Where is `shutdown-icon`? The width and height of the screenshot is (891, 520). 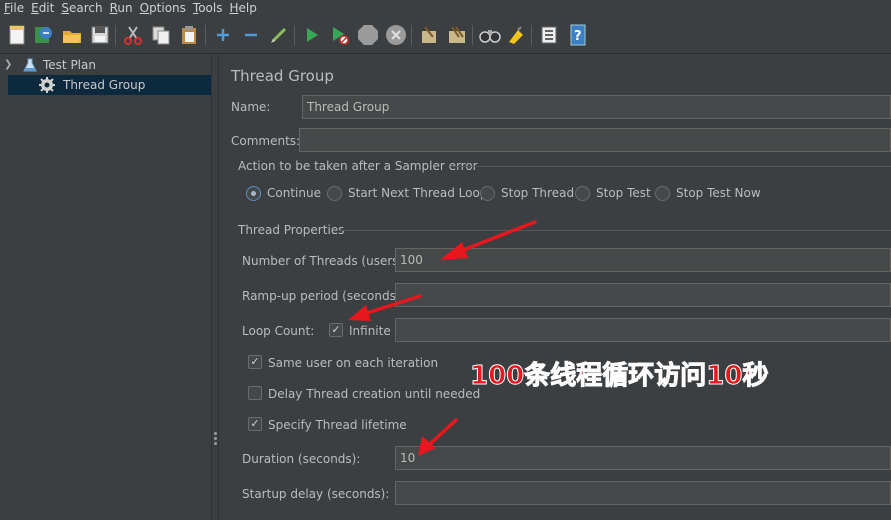 shutdown-icon is located at coordinates (396, 35).